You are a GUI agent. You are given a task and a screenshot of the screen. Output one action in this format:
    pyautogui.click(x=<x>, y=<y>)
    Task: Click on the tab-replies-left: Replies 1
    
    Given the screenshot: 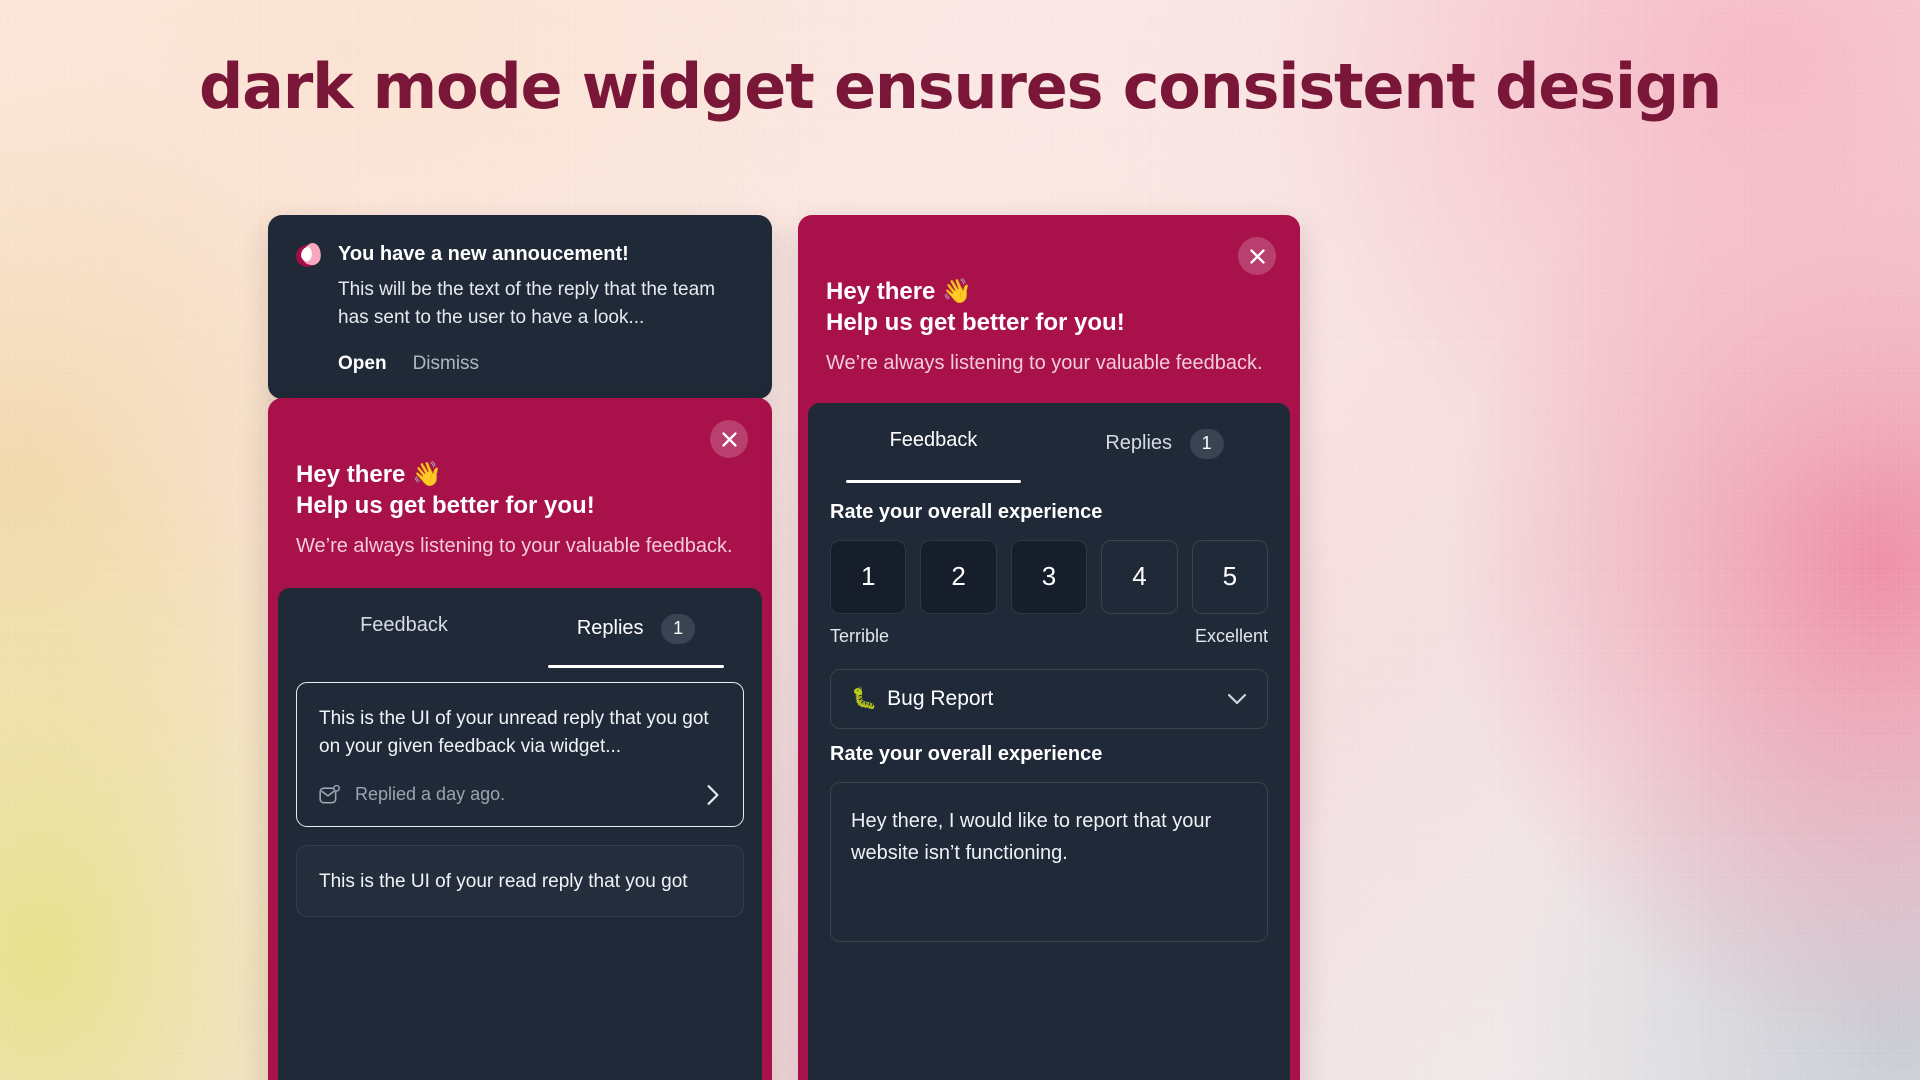 What is the action you would take?
    pyautogui.click(x=636, y=628)
    